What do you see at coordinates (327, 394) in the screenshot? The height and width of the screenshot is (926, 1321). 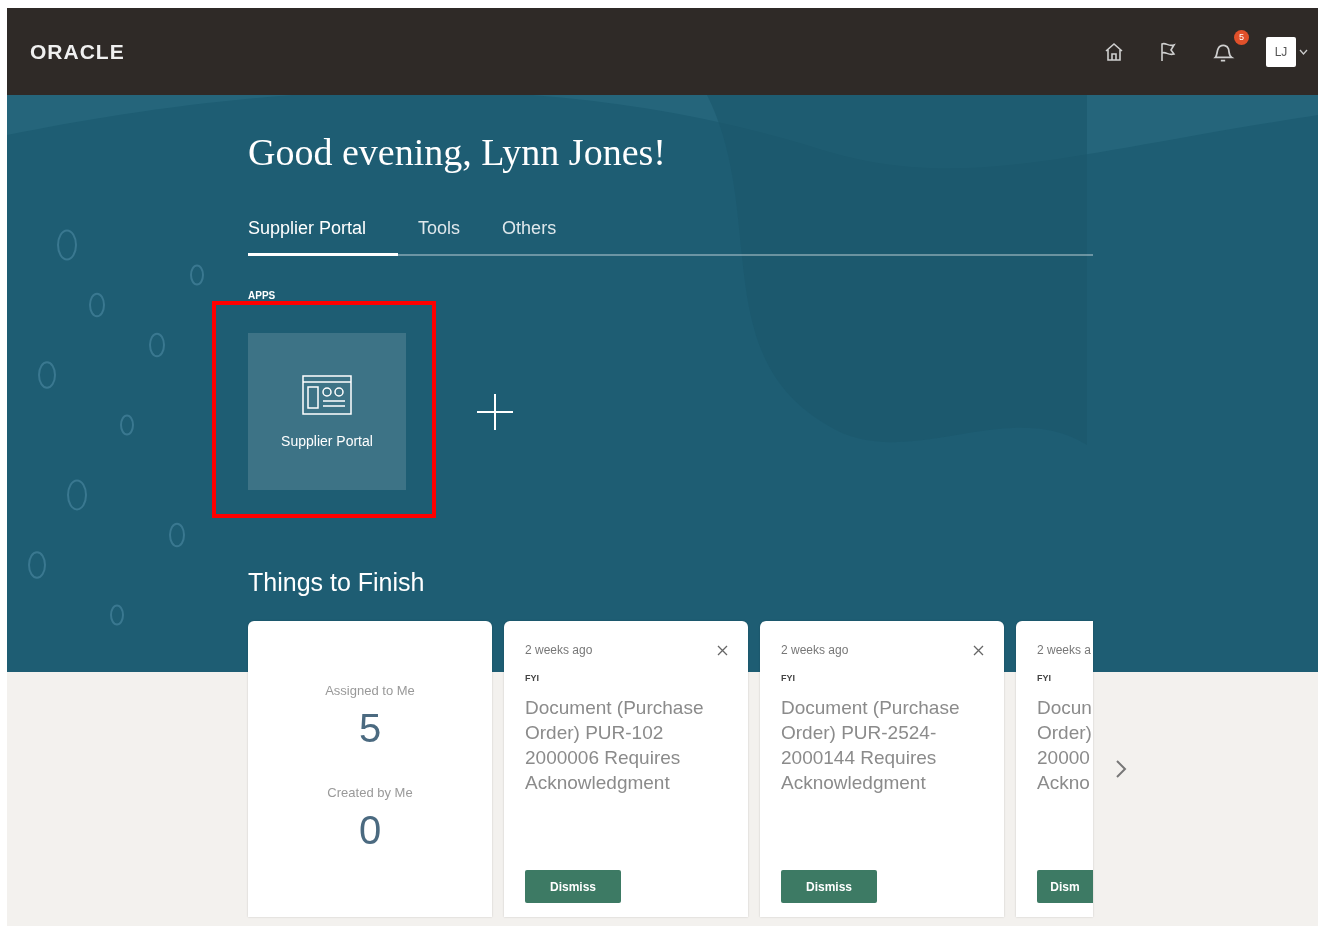 I see `portal-icon` at bounding box center [327, 394].